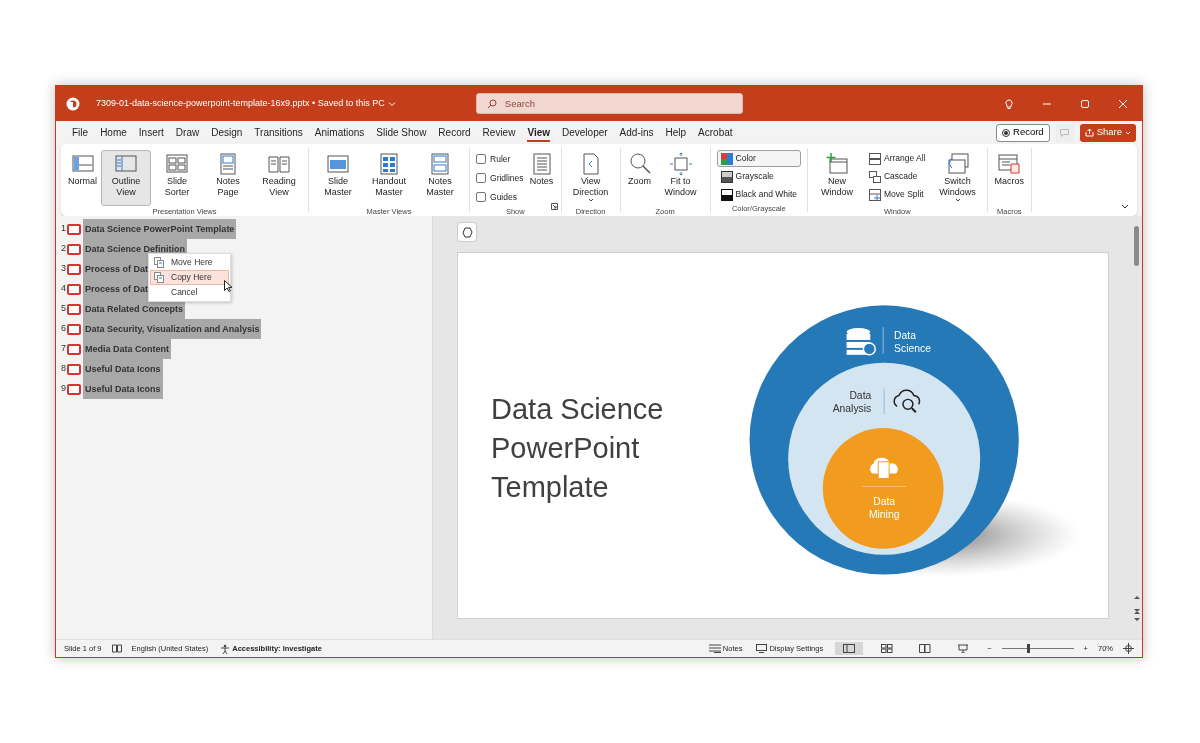  What do you see at coordinates (726, 194) in the screenshot?
I see `contrast-icon` at bounding box center [726, 194].